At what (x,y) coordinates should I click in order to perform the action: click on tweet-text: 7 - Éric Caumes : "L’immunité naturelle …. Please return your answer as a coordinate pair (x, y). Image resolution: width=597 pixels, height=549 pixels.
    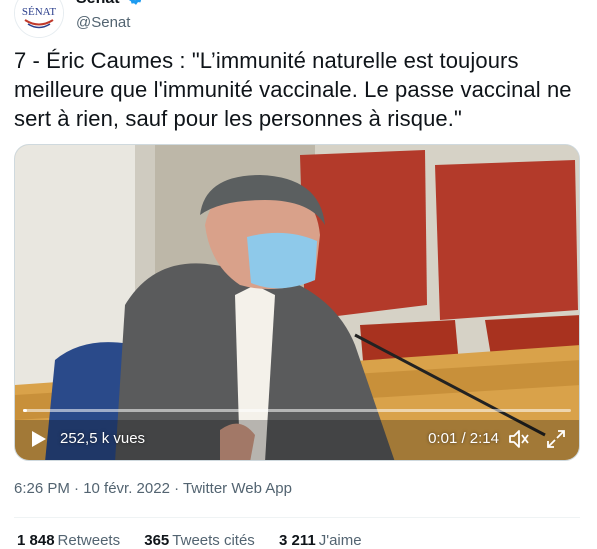
    Looking at the image, I should click on (293, 89).